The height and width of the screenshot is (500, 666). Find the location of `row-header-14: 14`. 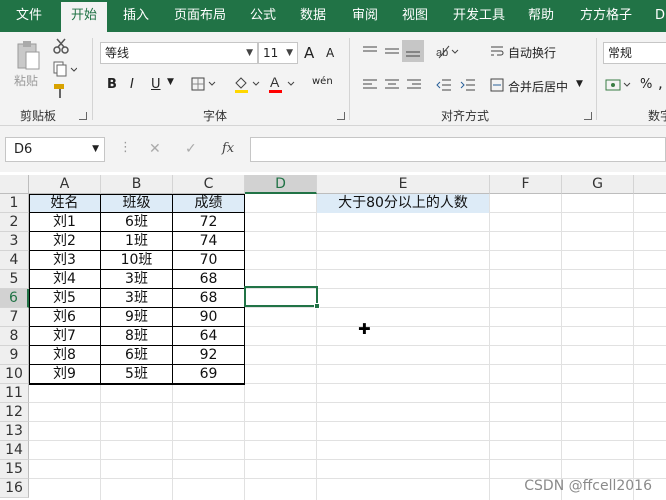

row-header-14: 14 is located at coordinates (14, 450).